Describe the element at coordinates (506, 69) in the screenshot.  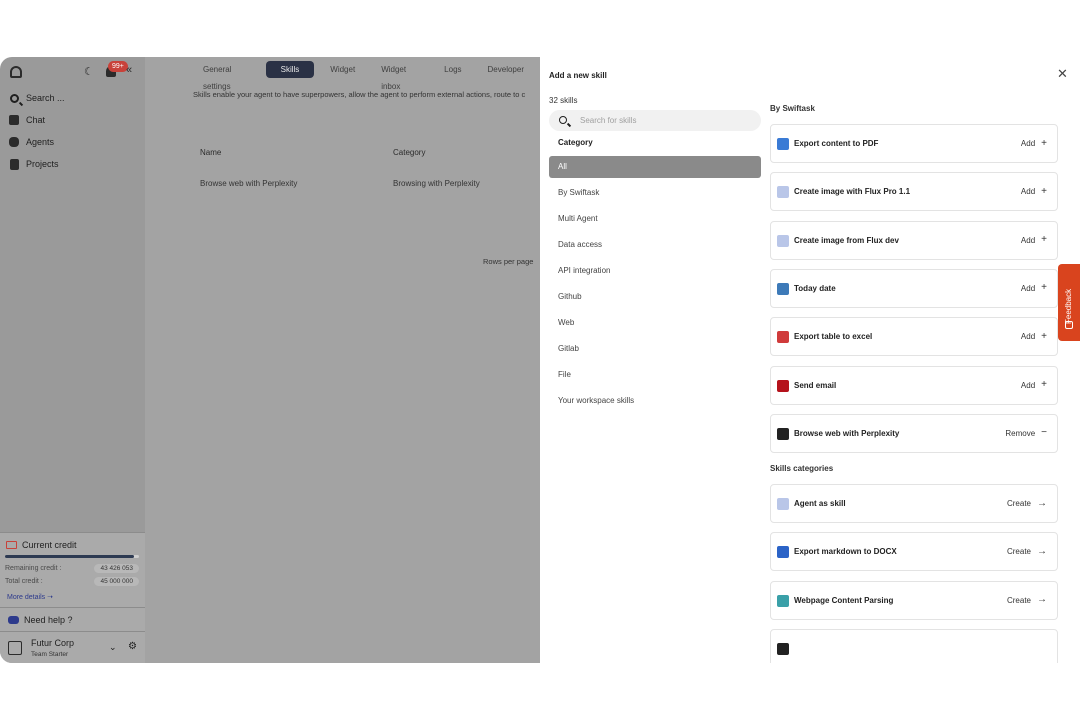
I see `tab-developer: Developer` at that location.